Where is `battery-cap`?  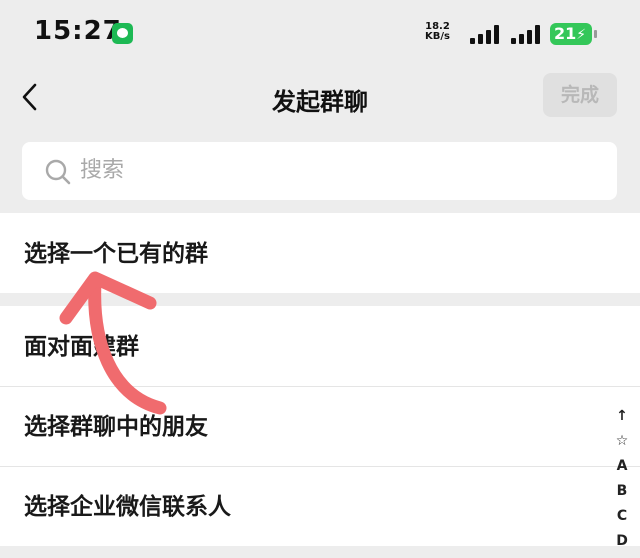
battery-cap is located at coordinates (595, 34).